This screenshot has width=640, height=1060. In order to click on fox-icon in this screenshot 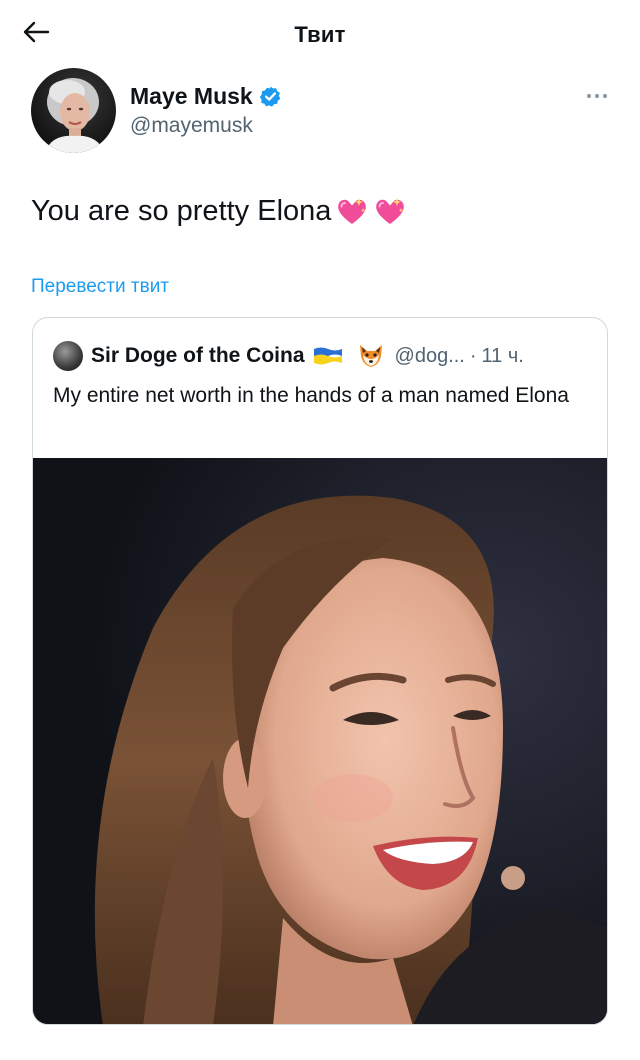, I will do `click(371, 356)`.